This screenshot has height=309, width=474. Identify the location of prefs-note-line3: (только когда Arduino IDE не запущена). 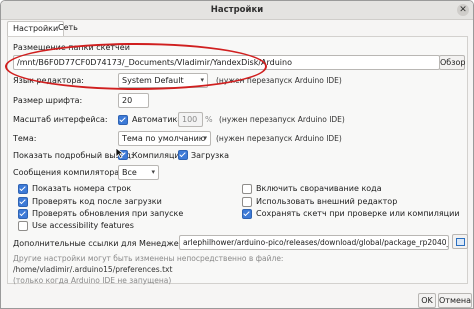
(92, 280).